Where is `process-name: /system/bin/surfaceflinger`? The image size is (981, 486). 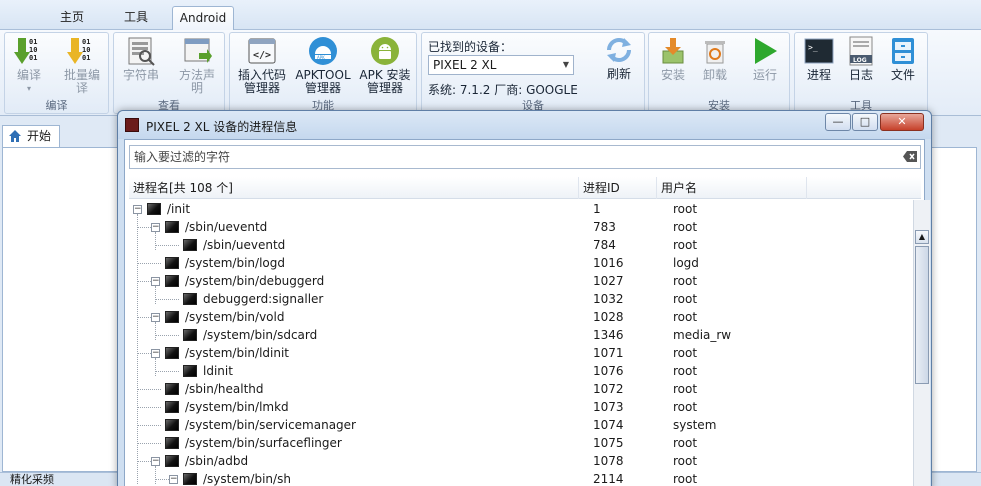 process-name: /system/bin/surfaceflinger is located at coordinates (263, 443).